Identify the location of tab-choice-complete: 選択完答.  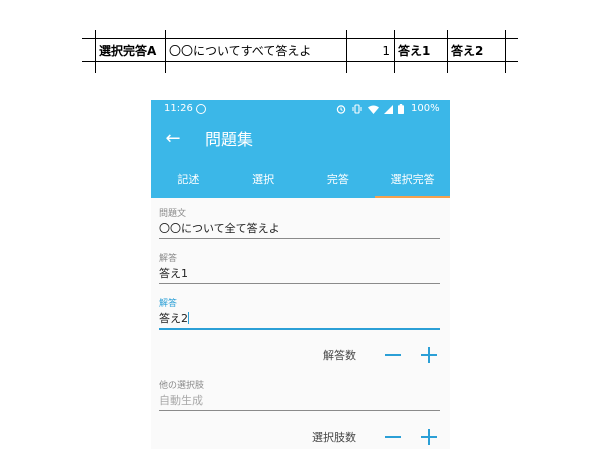
(412, 181).